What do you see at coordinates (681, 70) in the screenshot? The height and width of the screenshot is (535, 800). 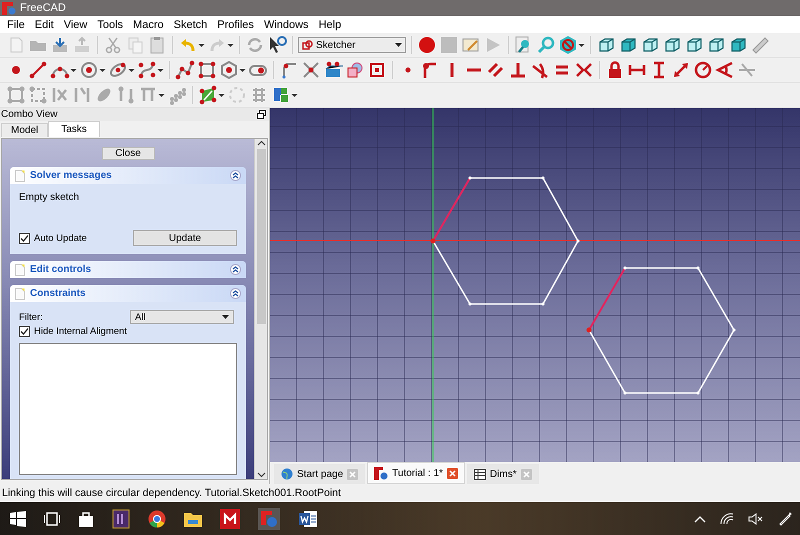 I see `distance-arrow-icon` at bounding box center [681, 70].